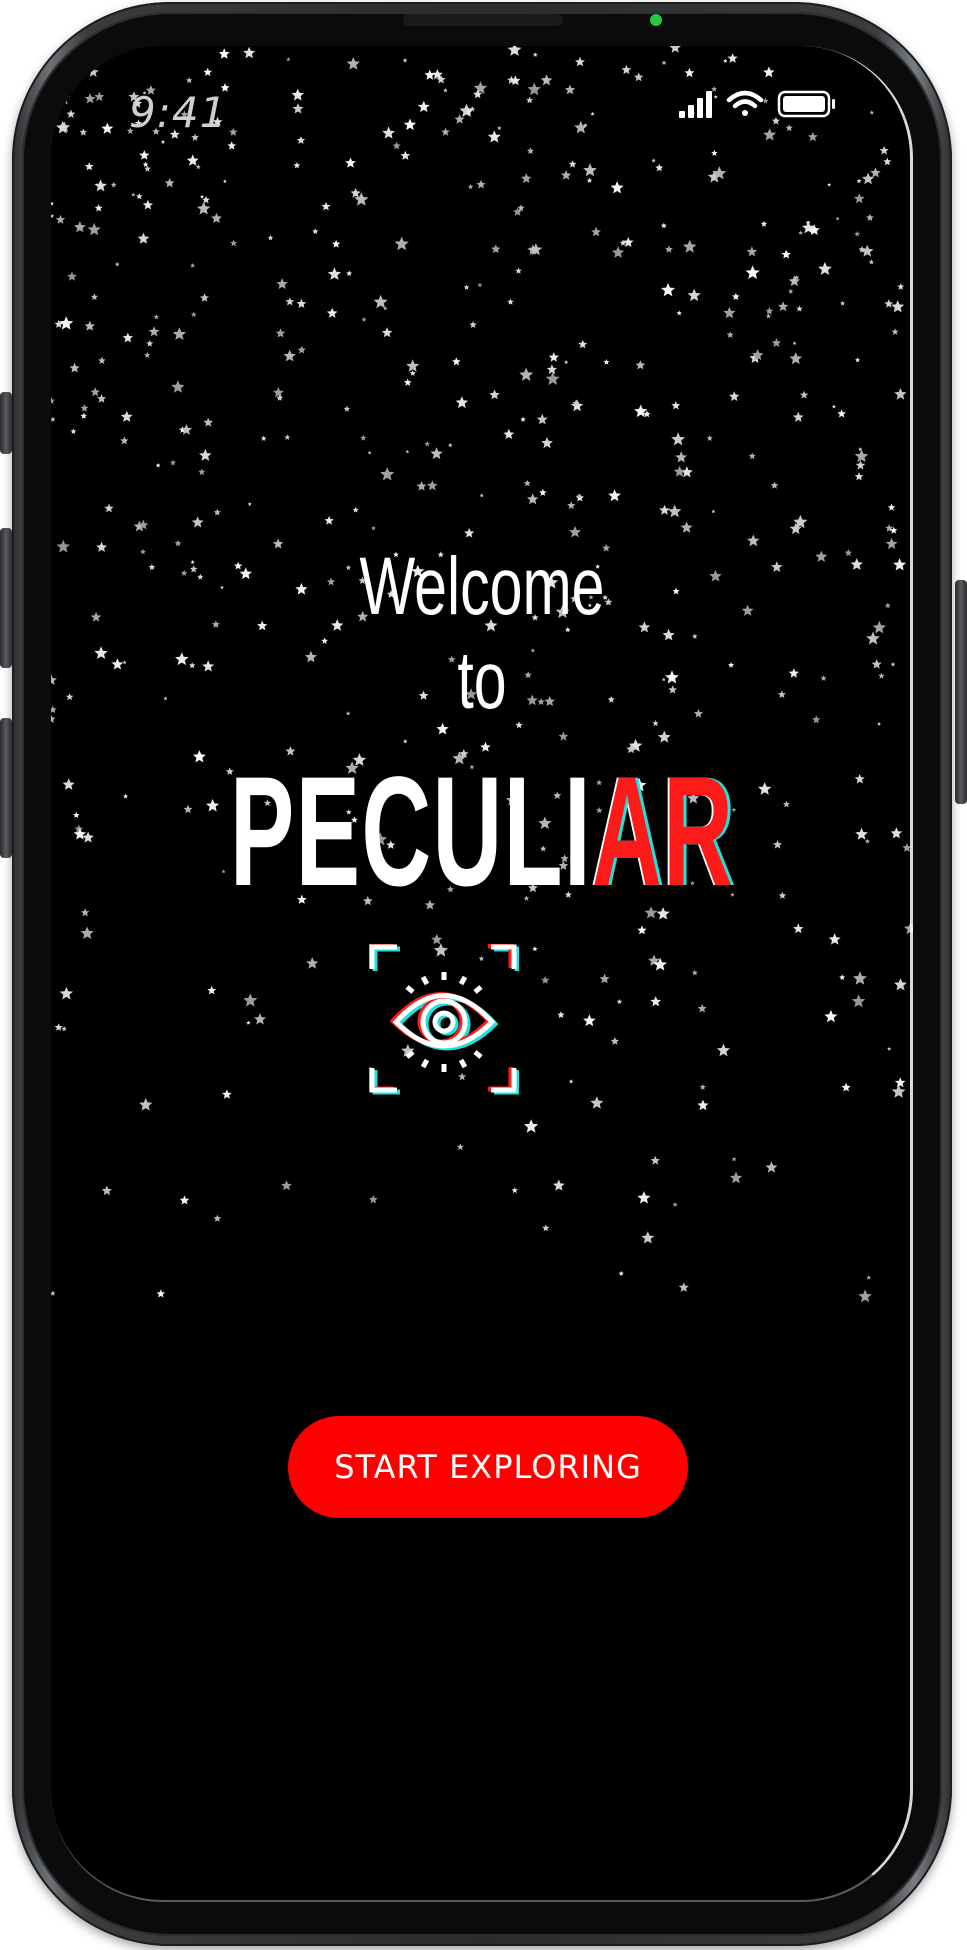 The height and width of the screenshot is (1950, 967). Describe the element at coordinates (745, 103) in the screenshot. I see `wifi-icon` at that location.